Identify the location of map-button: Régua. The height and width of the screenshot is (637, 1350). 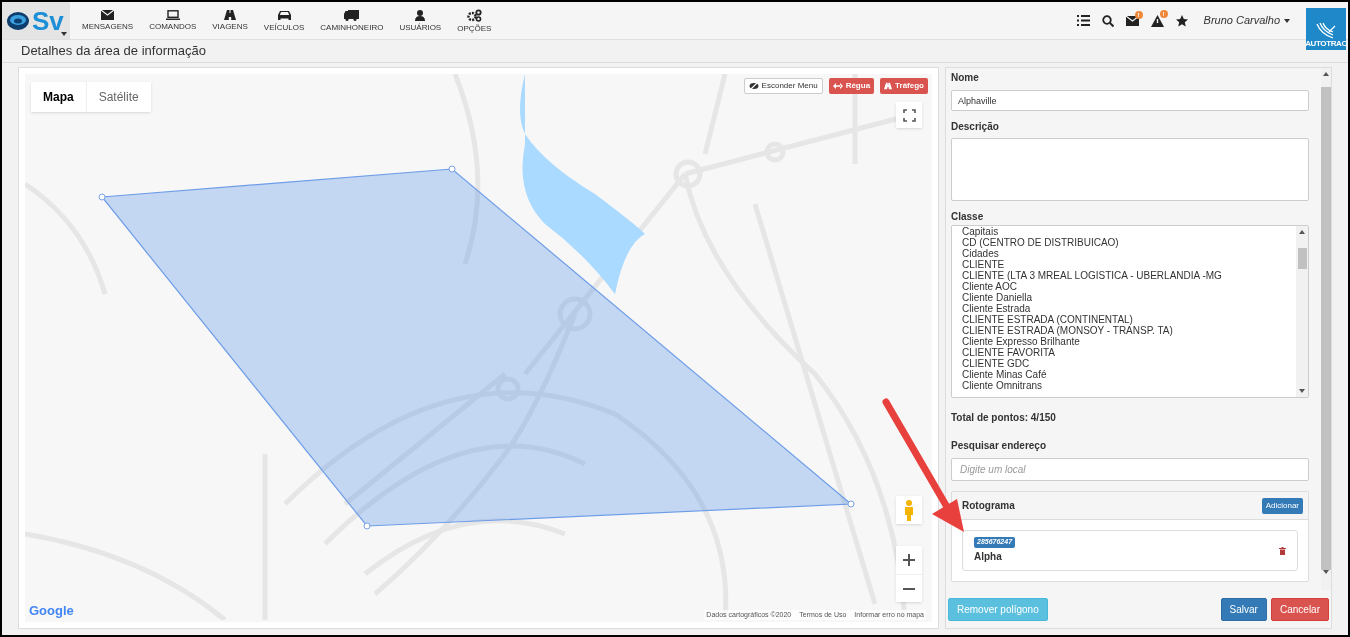
(851, 86).